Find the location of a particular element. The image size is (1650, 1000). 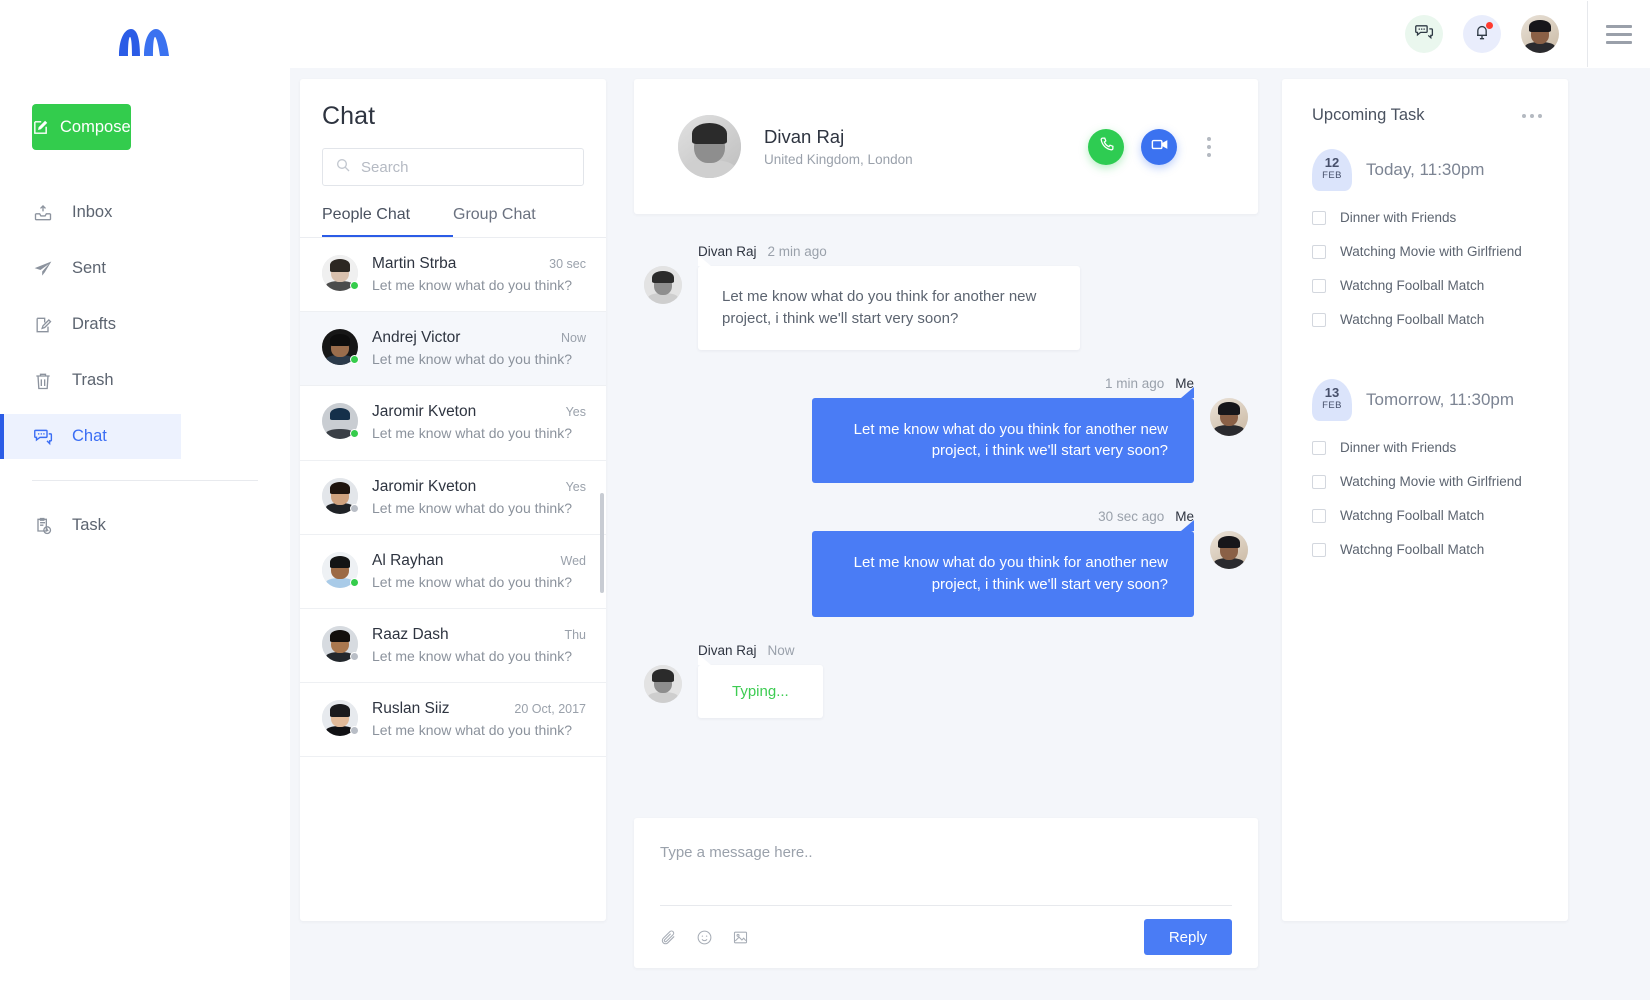

sidebar-item-chat: Chat is located at coordinates (90, 436).